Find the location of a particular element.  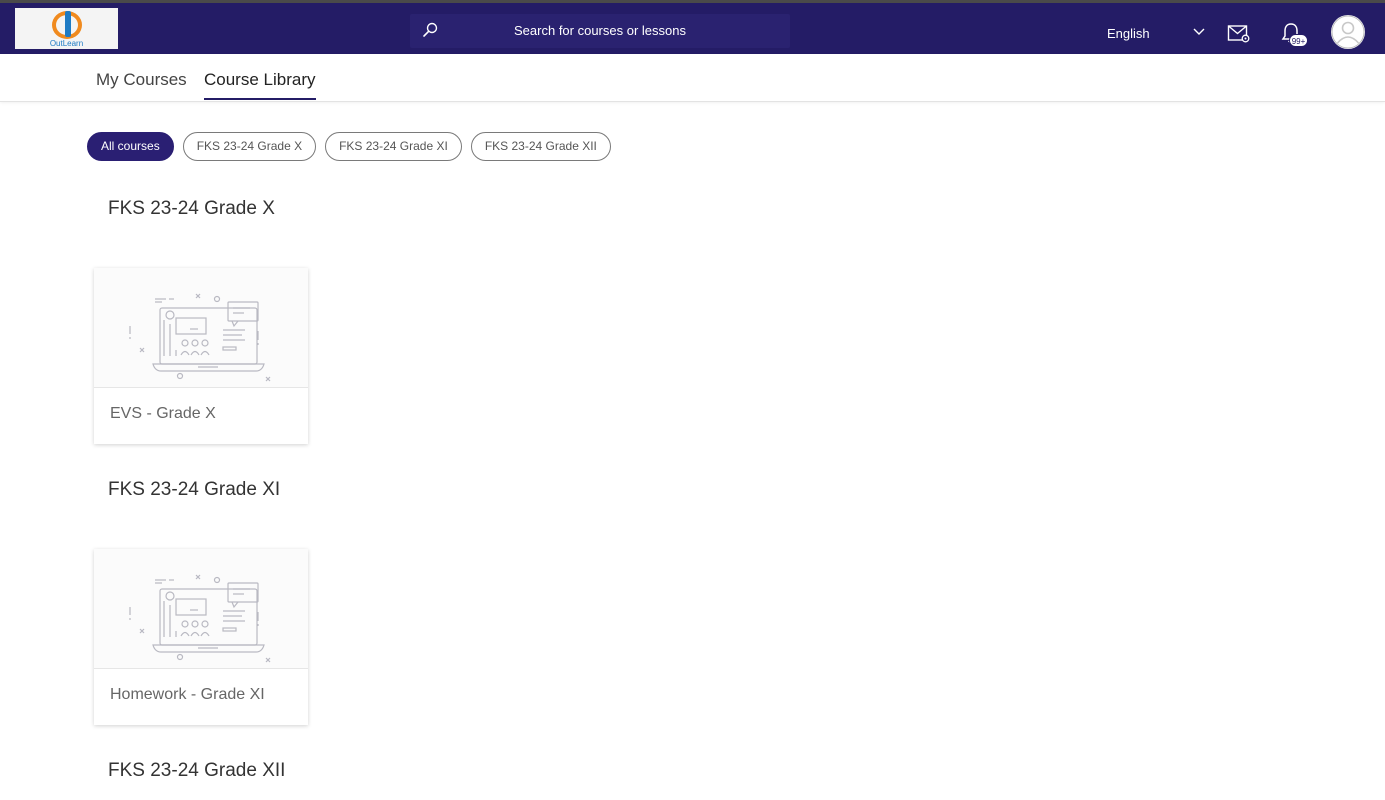

group-title-grade-xii: FKS 23-24 Grade XII is located at coordinates (197, 770).